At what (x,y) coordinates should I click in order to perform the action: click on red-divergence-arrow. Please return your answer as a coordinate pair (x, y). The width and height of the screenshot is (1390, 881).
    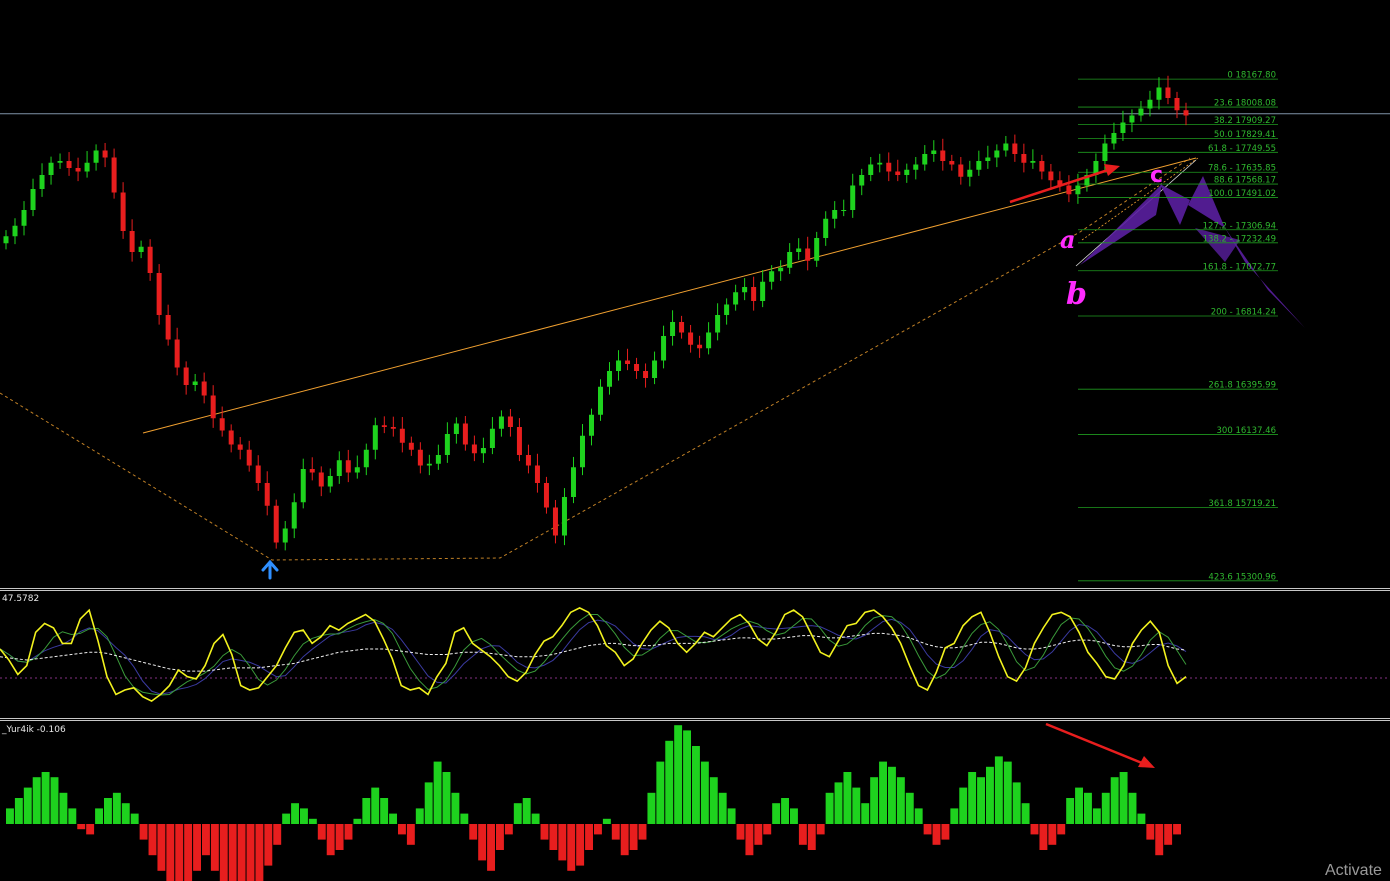
    Looking at the image, I should click on (1094, 743).